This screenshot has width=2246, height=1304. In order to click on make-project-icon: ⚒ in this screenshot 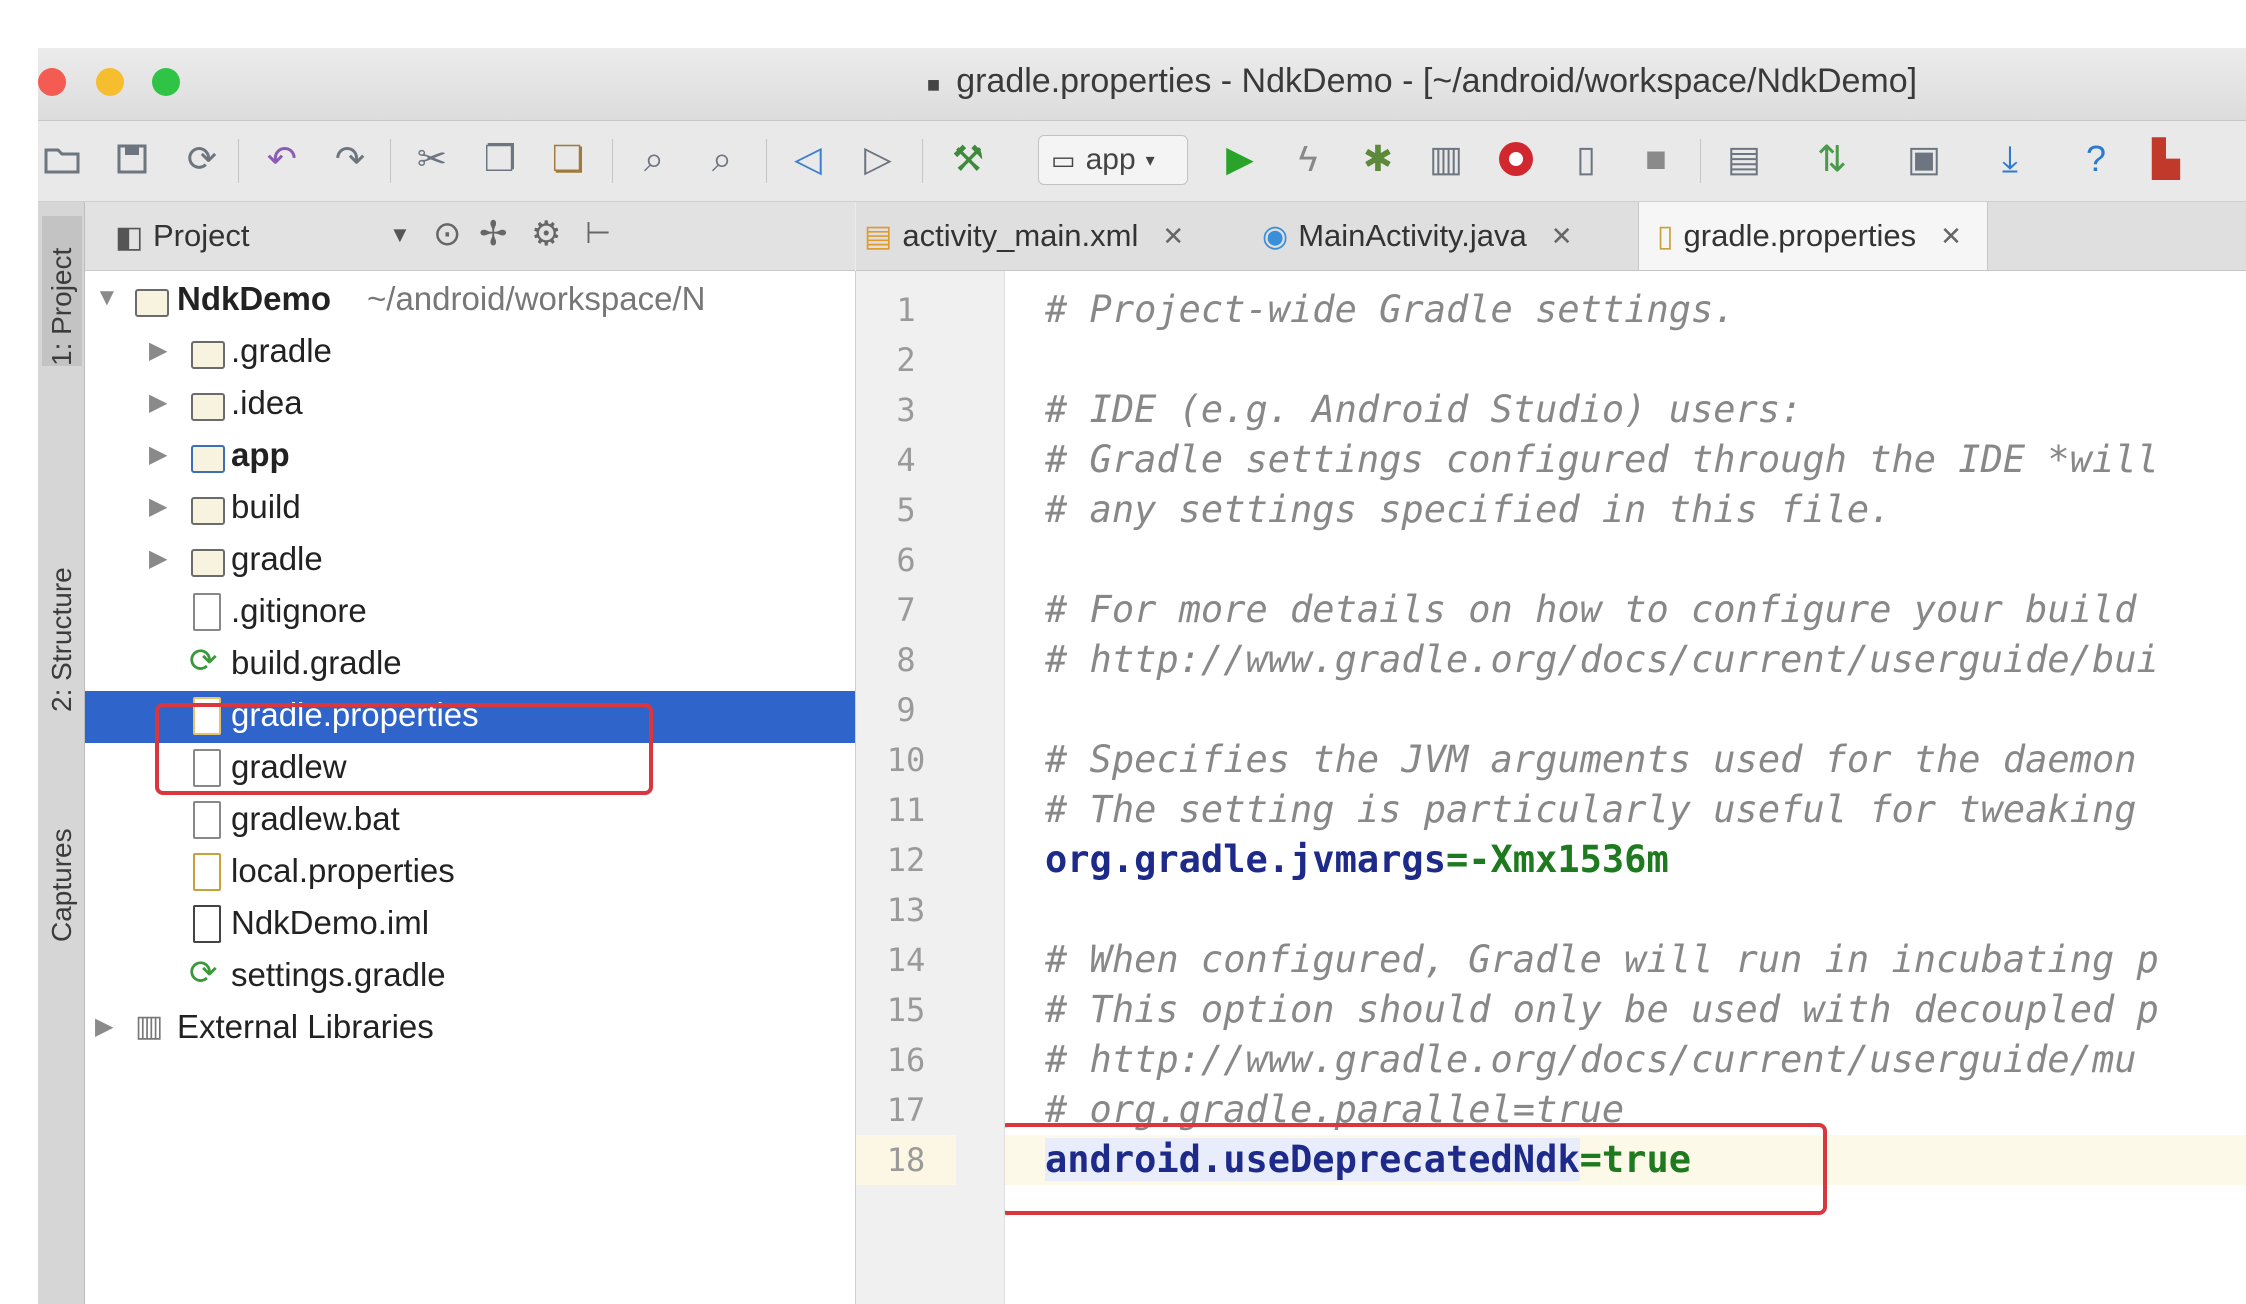, I will do `click(968, 159)`.